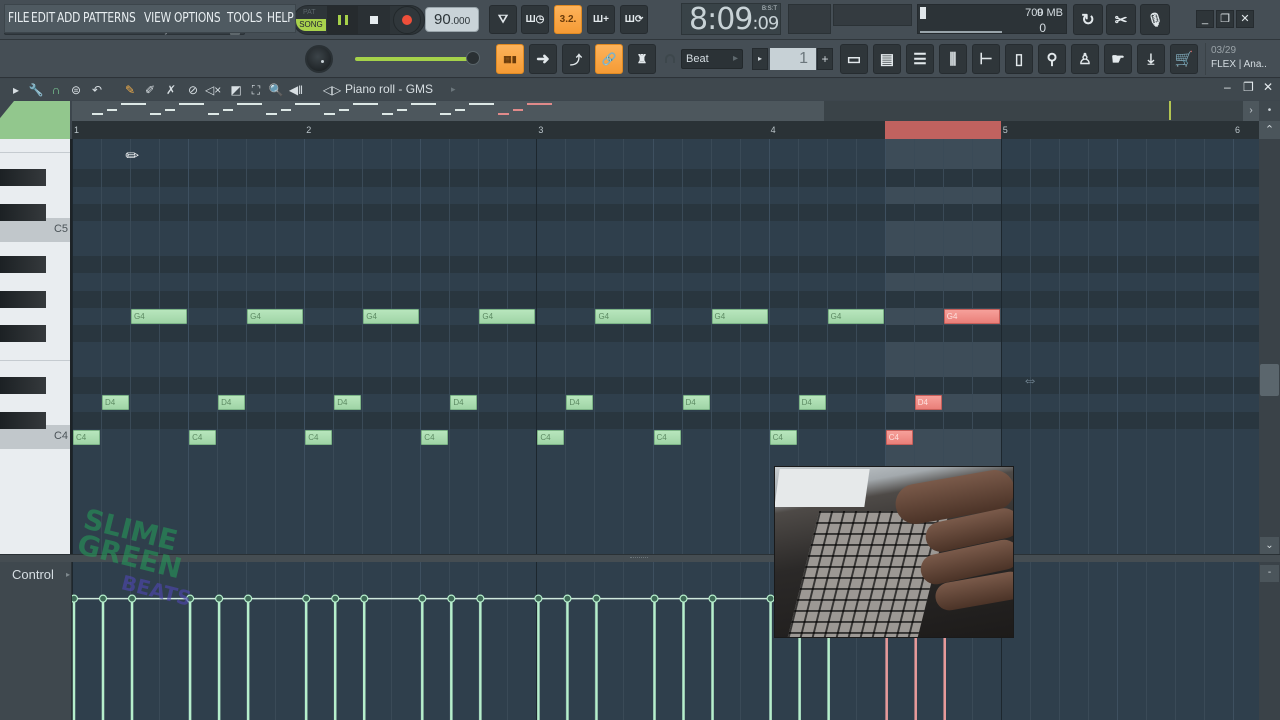 Image resolution: width=1280 pixels, height=720 pixels. I want to click on export-button: ⤓, so click(1151, 59).